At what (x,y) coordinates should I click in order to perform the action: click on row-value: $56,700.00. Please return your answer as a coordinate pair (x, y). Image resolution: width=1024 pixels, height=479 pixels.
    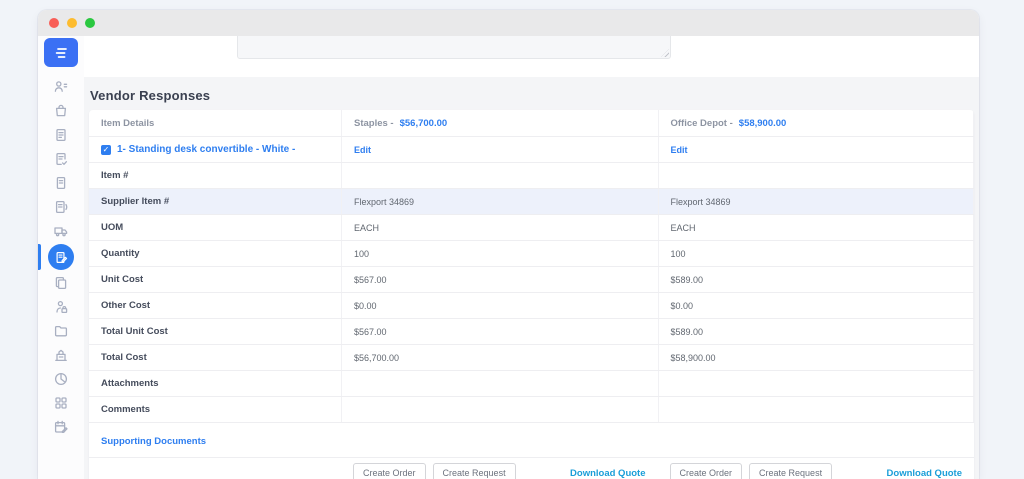
    Looking at the image, I should click on (377, 357).